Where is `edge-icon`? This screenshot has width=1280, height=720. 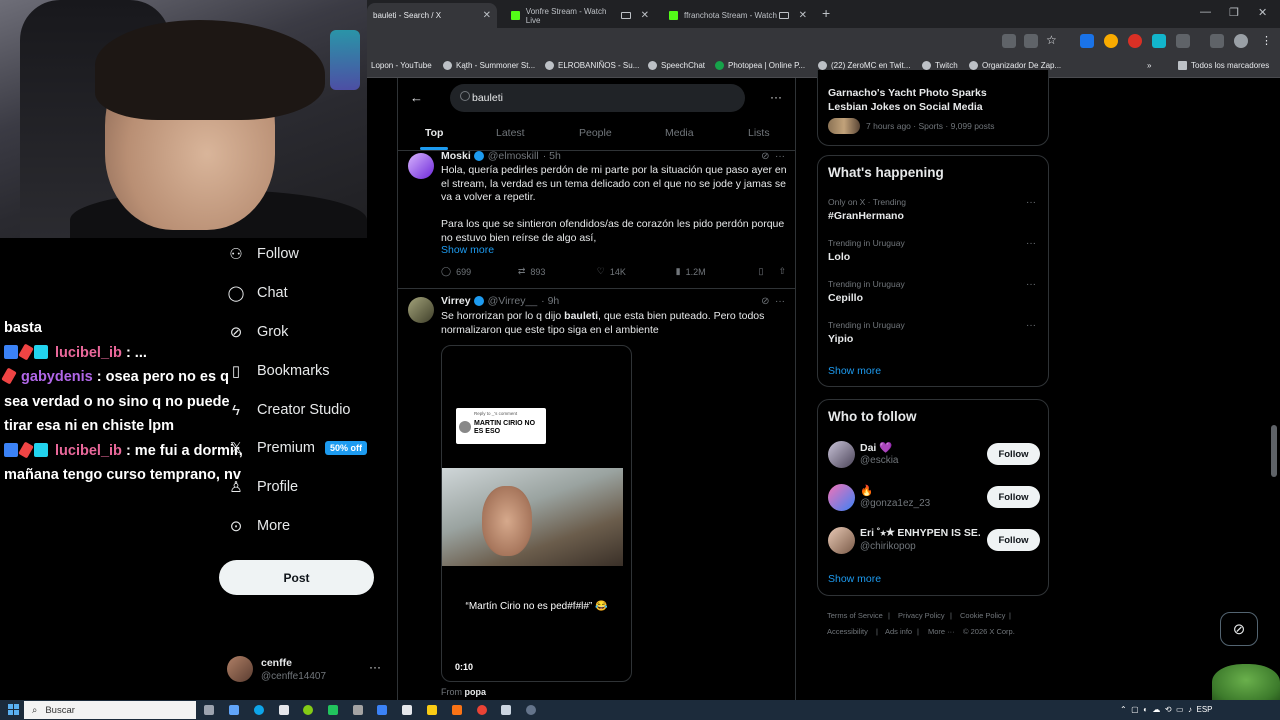
edge-icon is located at coordinates (259, 710).